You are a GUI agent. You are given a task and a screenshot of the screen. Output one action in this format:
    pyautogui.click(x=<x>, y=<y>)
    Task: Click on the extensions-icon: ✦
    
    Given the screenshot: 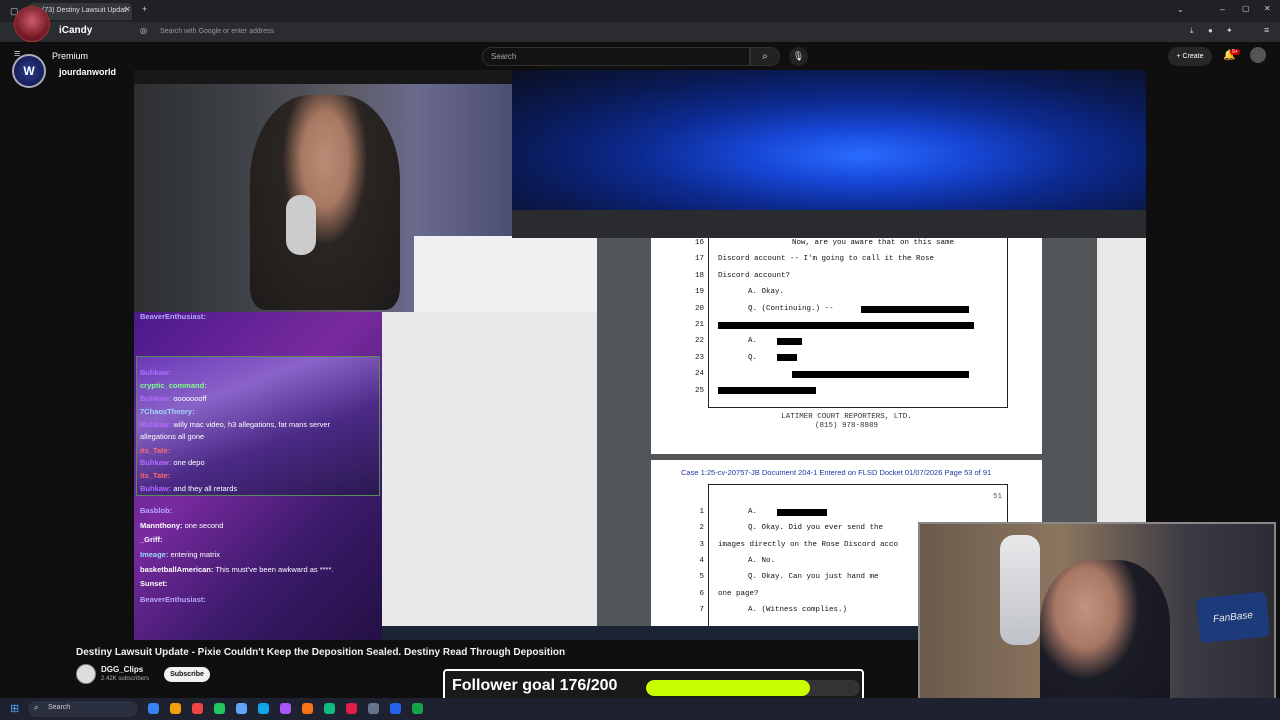 What is the action you would take?
    pyautogui.click(x=1229, y=30)
    